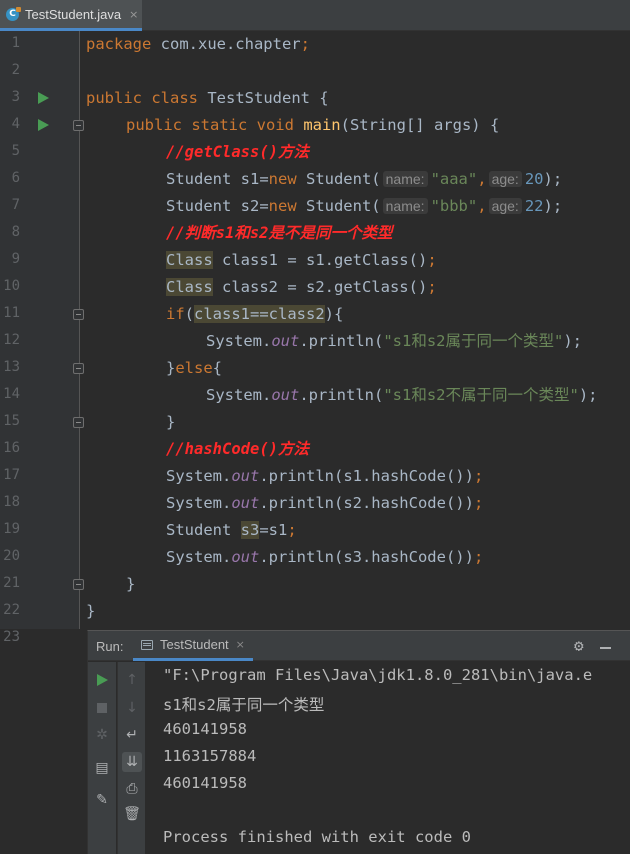 This screenshot has height=854, width=630. I want to click on code-token: TestStudent {, so click(268, 98).